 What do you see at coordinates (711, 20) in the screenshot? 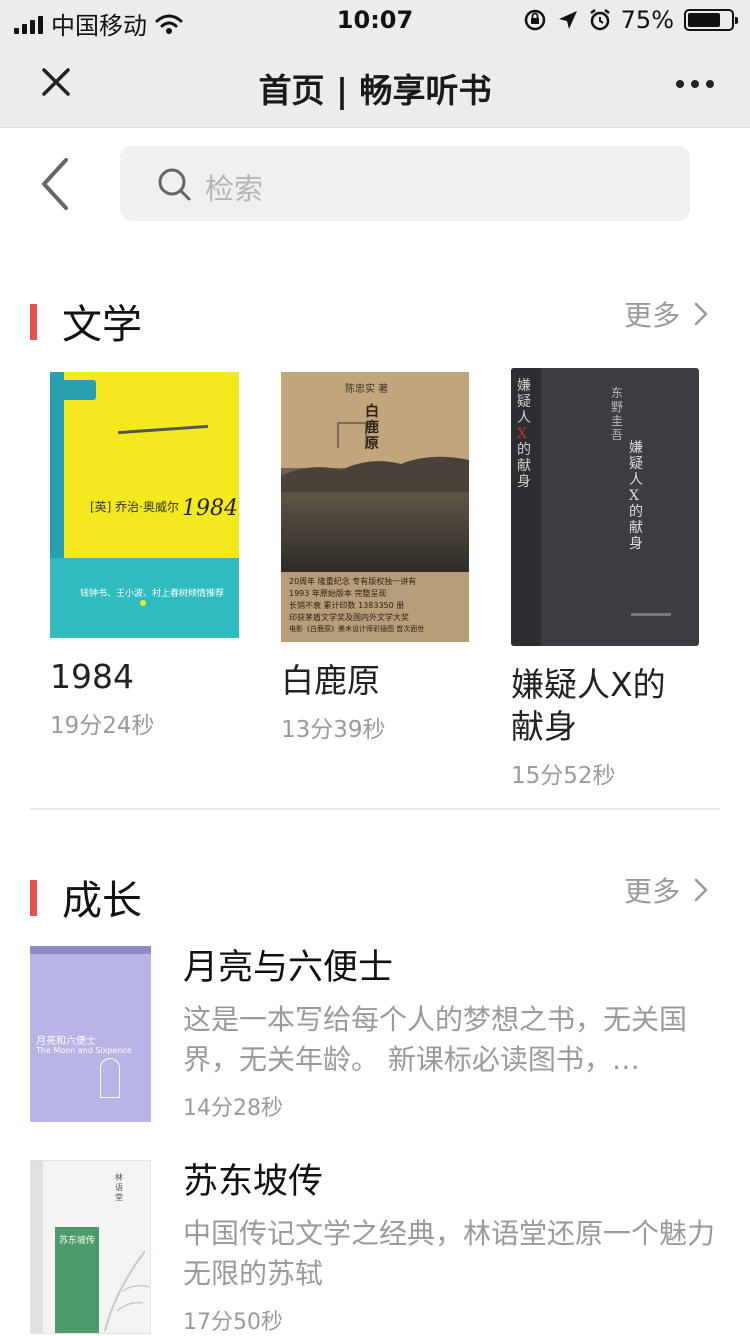
I see `battery-icon` at bounding box center [711, 20].